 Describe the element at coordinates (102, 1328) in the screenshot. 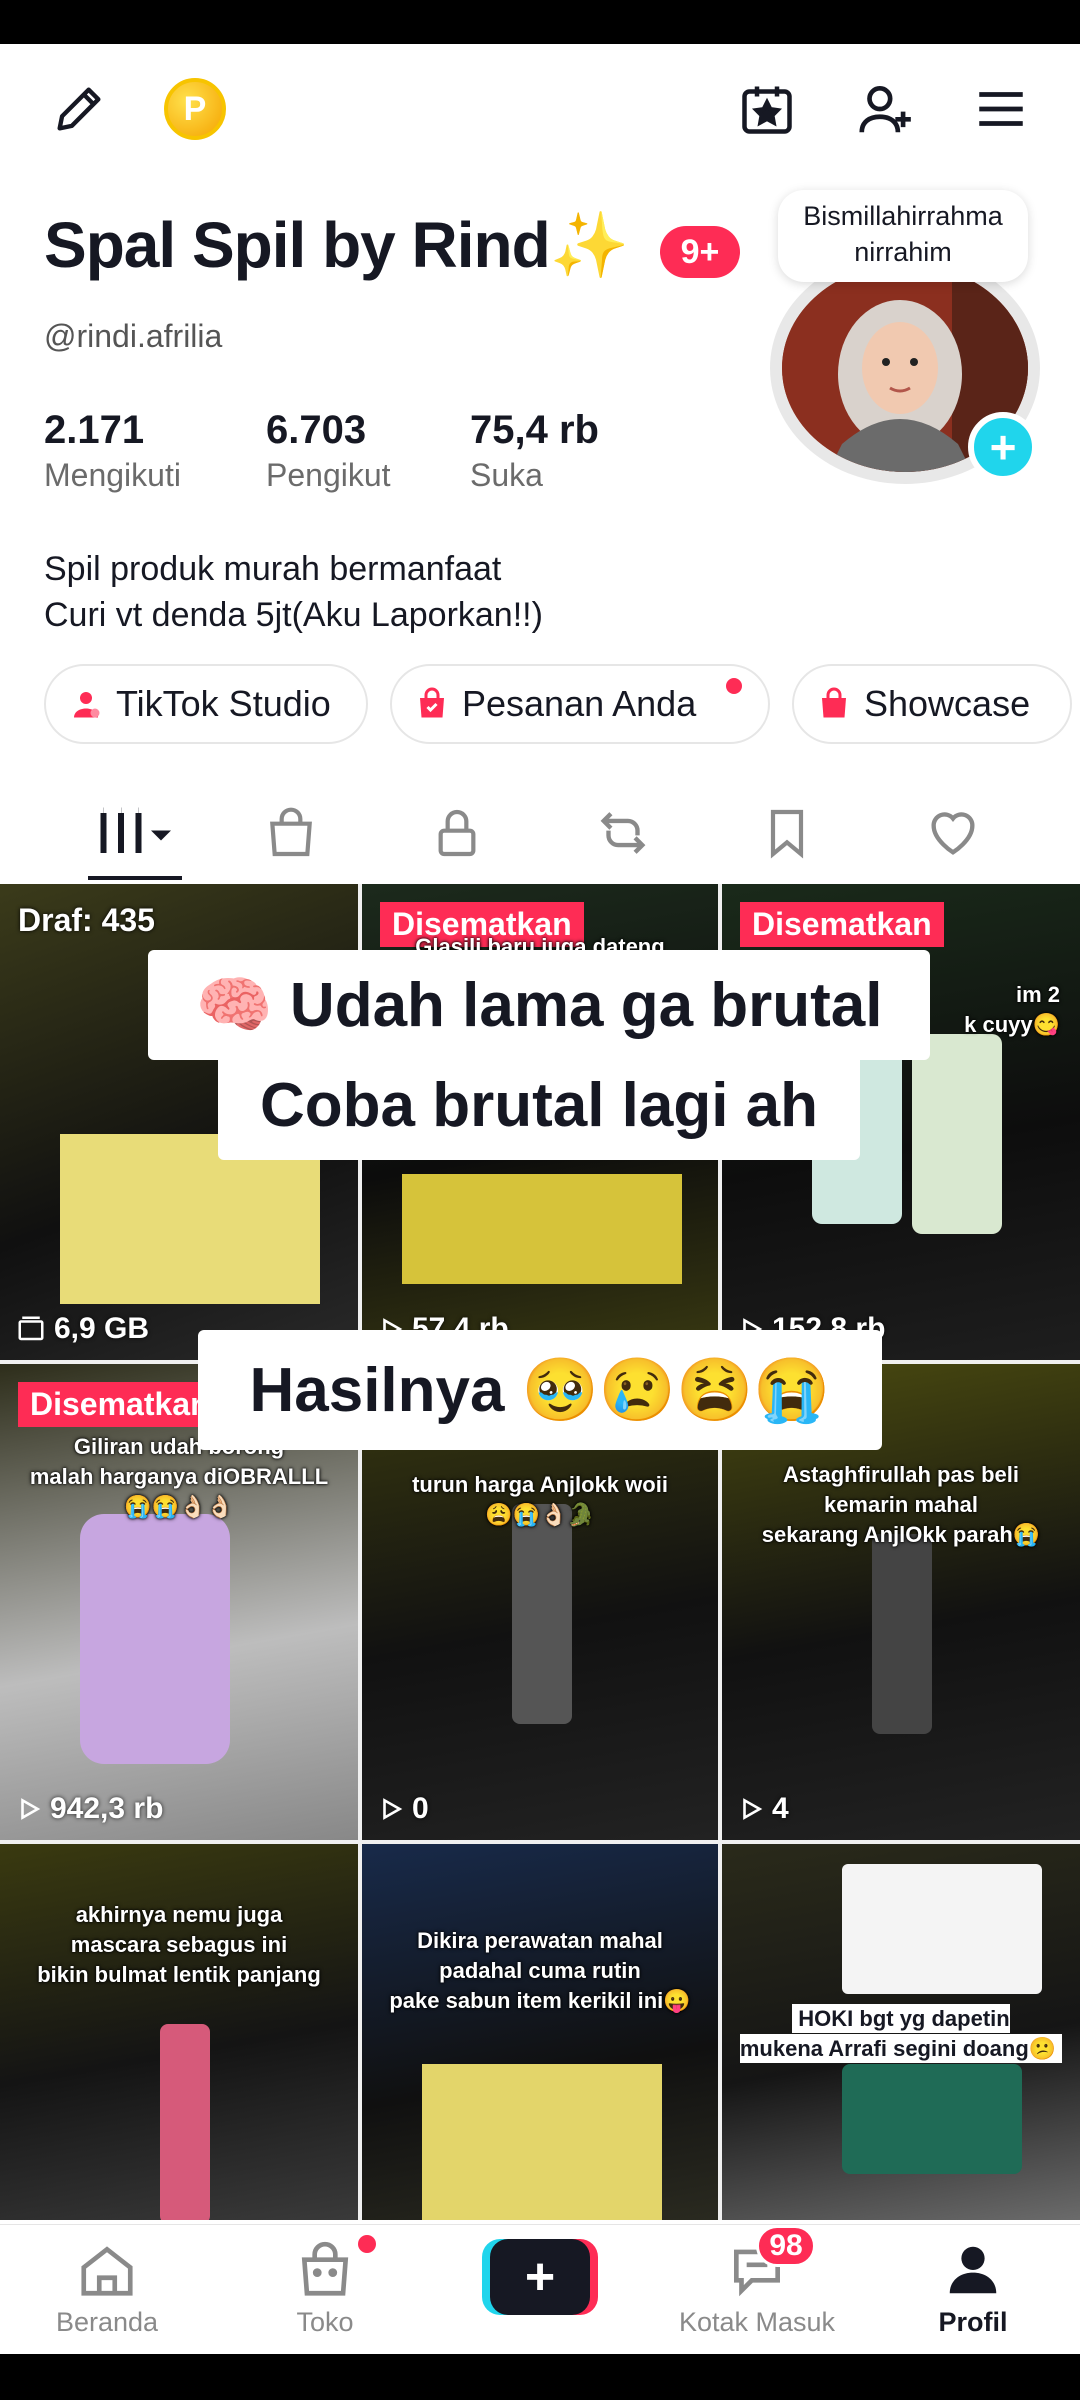

I see `draft-size-text: 6,9 GB` at that location.